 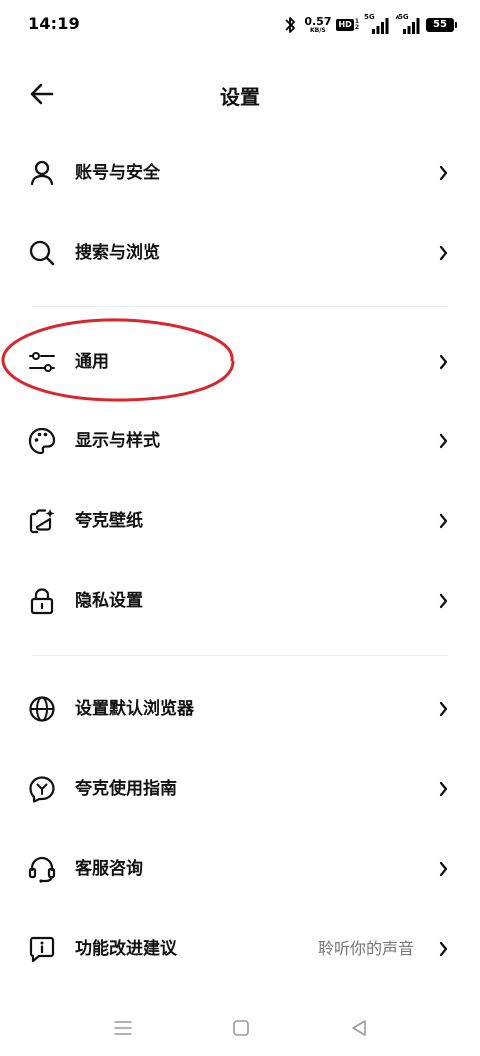 I want to click on hd-label: HD, so click(x=345, y=25).